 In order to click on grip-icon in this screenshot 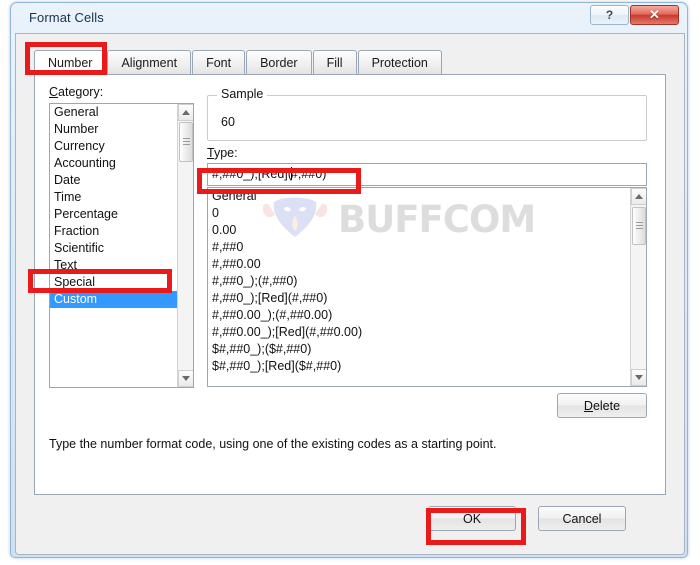, I will do `click(186, 142)`.